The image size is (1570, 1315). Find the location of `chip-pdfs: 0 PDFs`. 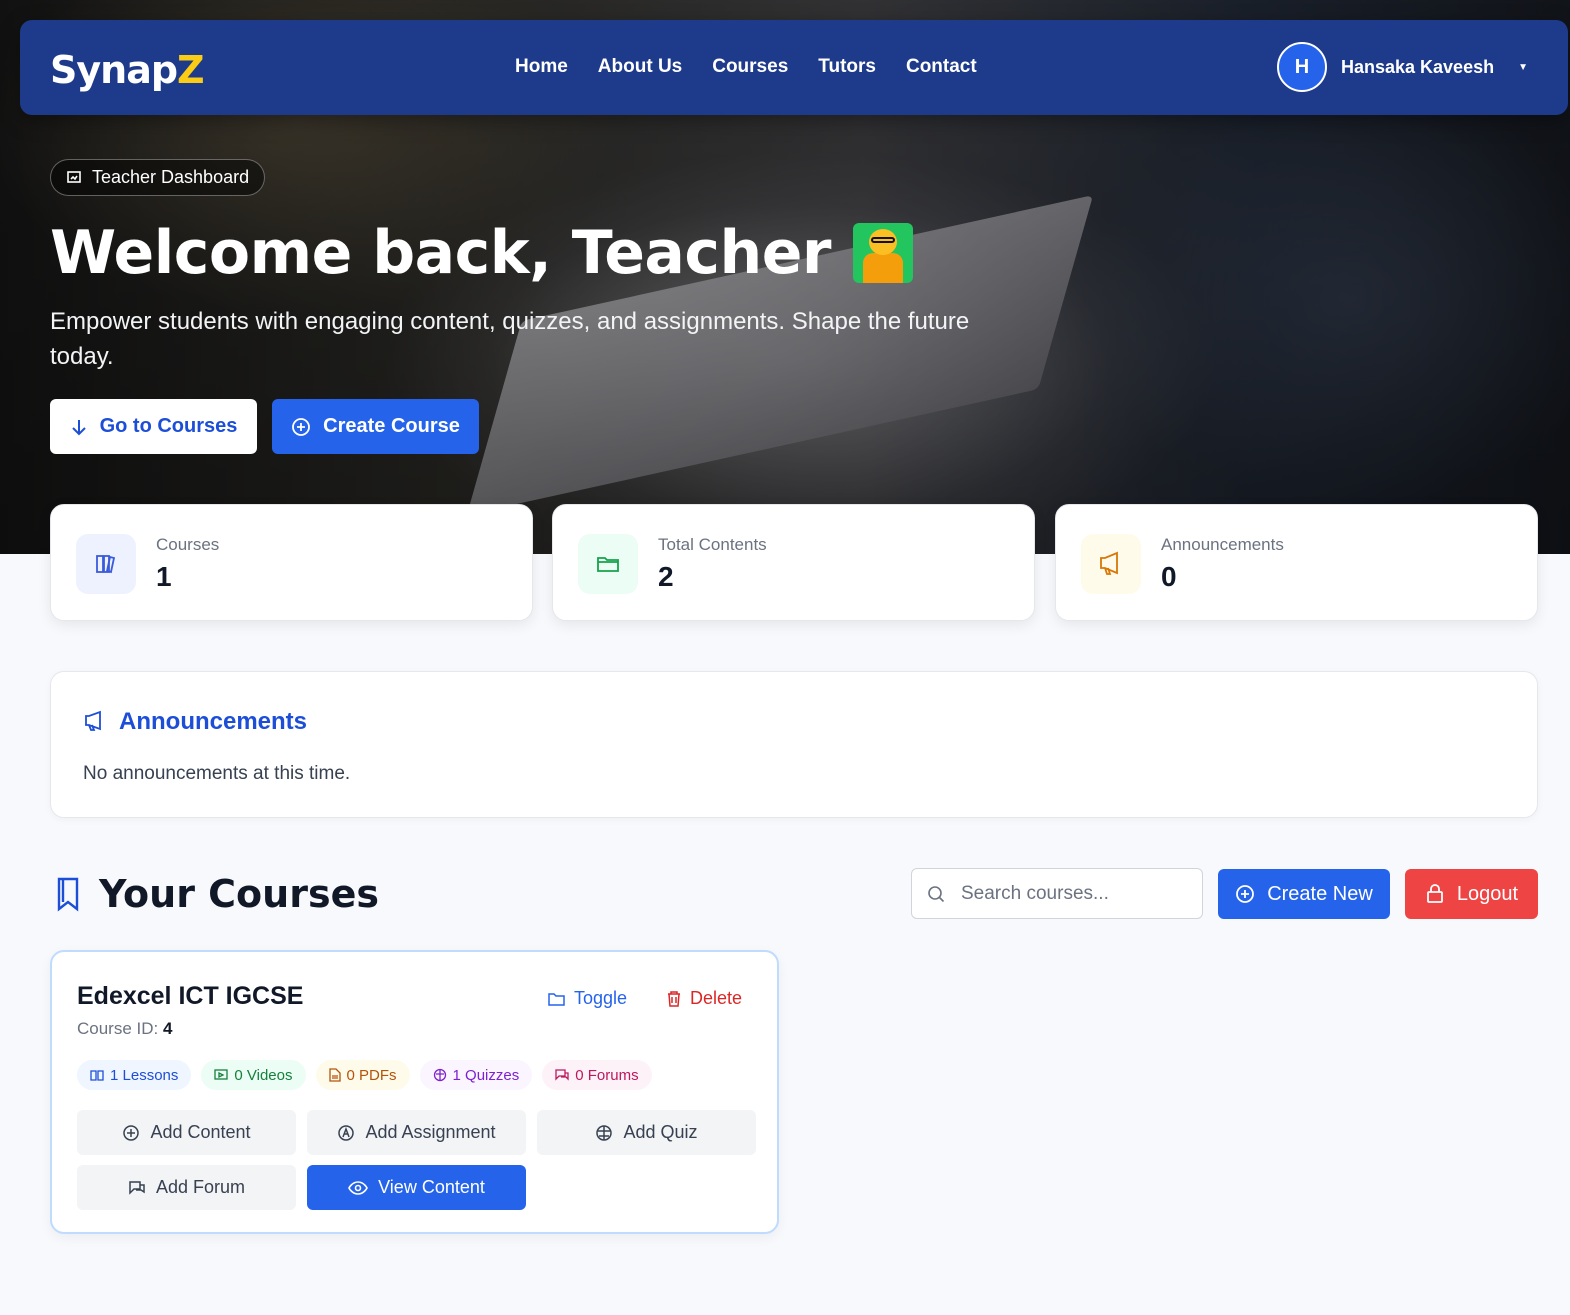

chip-pdfs: 0 PDFs is located at coordinates (362, 1075).